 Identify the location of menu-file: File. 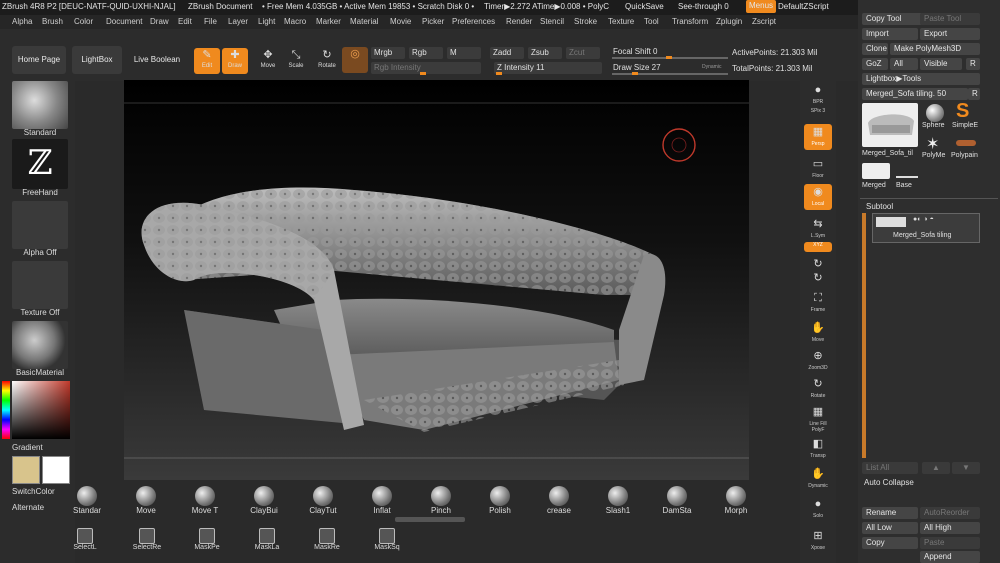
(210, 21).